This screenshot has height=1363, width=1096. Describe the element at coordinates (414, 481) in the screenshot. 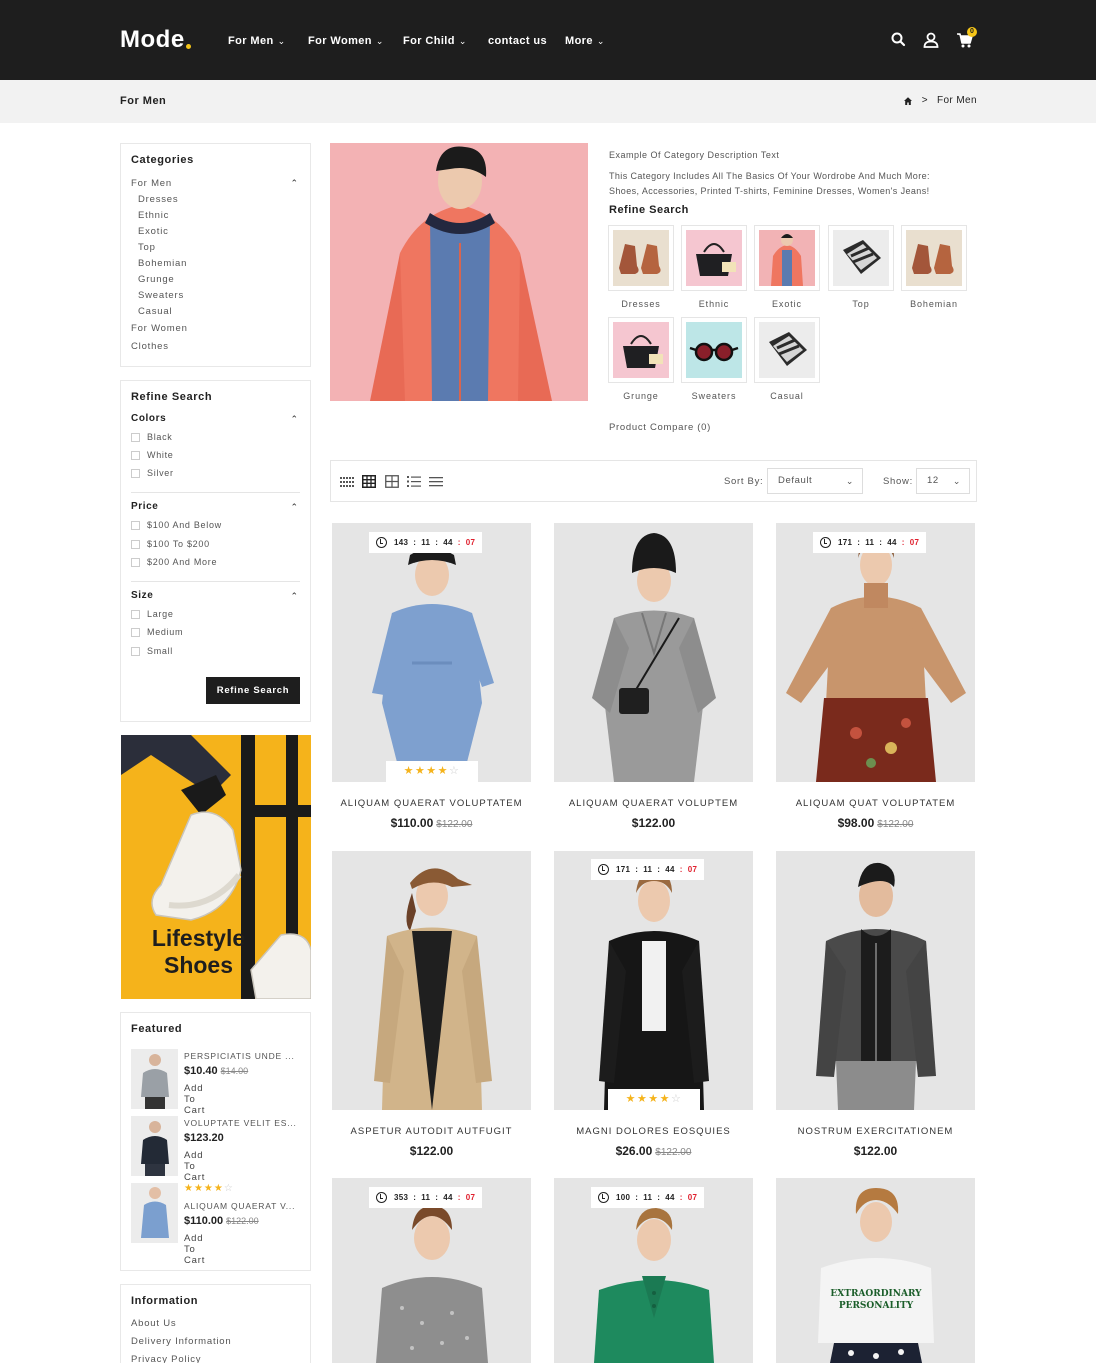

I see `list-view-icon` at that location.